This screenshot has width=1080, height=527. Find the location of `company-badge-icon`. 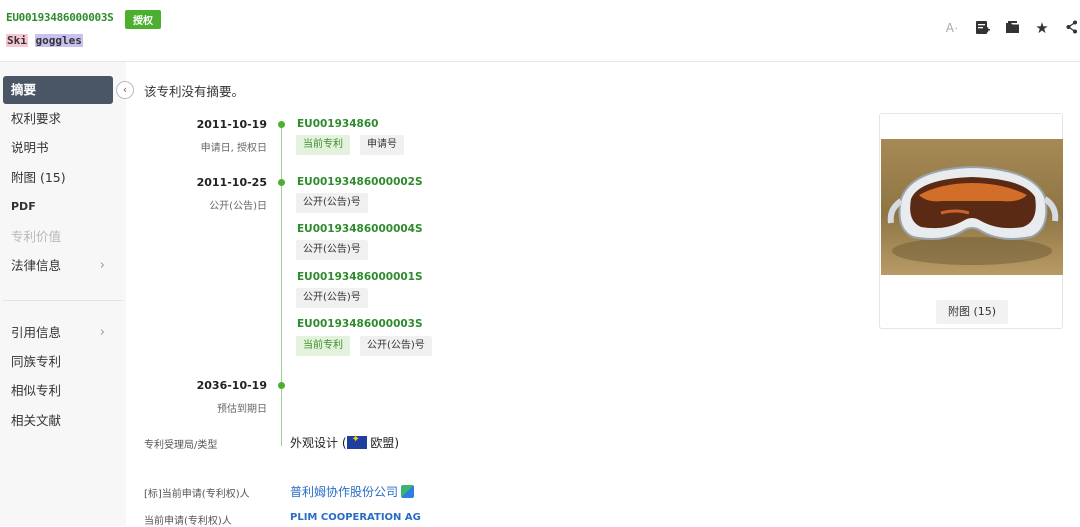

company-badge-icon is located at coordinates (408, 491).